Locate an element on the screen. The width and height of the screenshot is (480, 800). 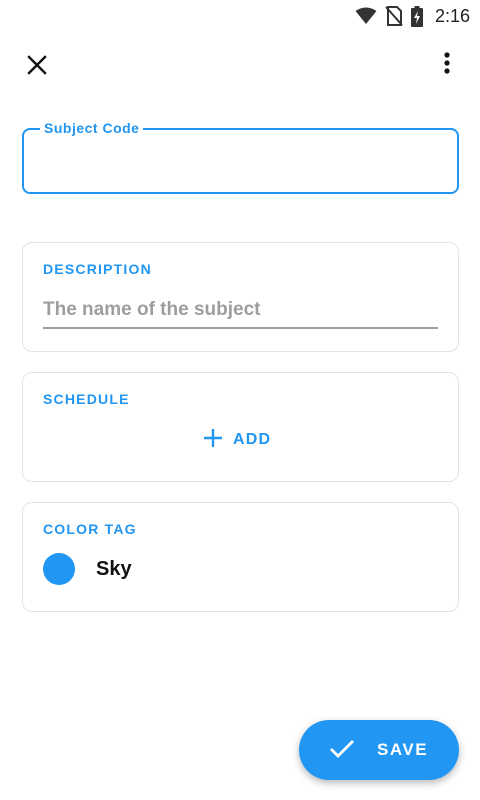
wifi-icon is located at coordinates (366, 16).